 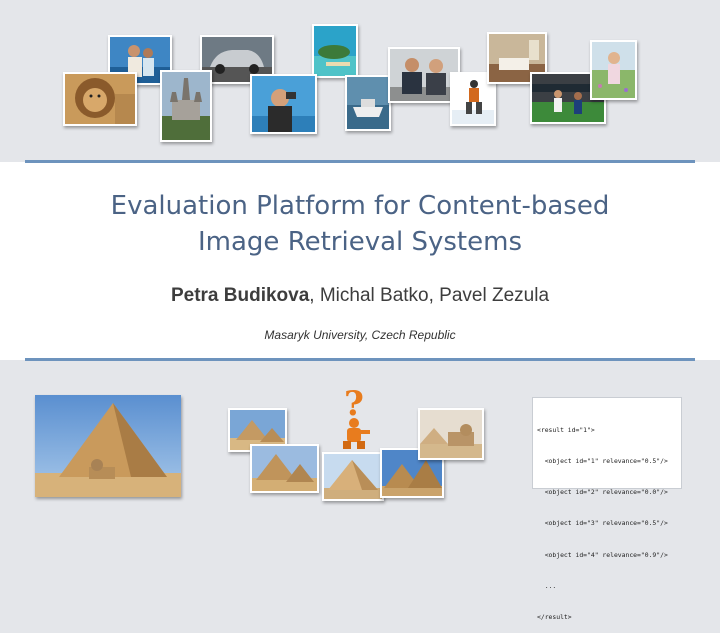 What do you see at coordinates (368, 103) in the screenshot?
I see `photo-boat` at bounding box center [368, 103].